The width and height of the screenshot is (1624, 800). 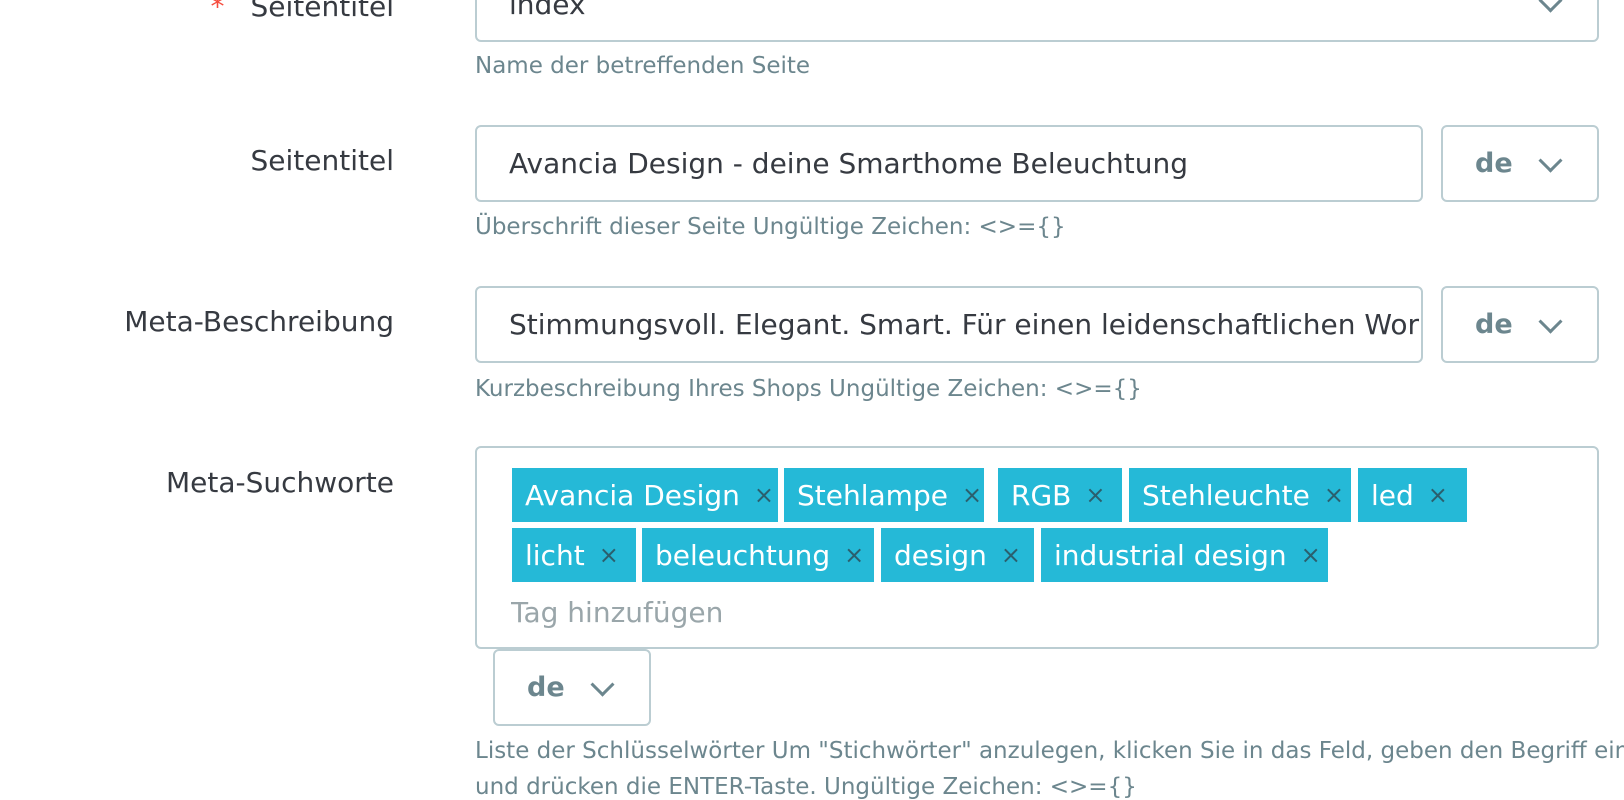 I want to click on keyword-tag-label: Avancia Design, so click(x=632, y=495).